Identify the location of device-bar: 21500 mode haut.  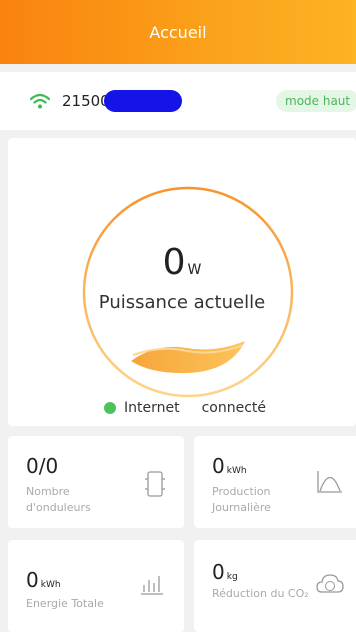
(178, 101).